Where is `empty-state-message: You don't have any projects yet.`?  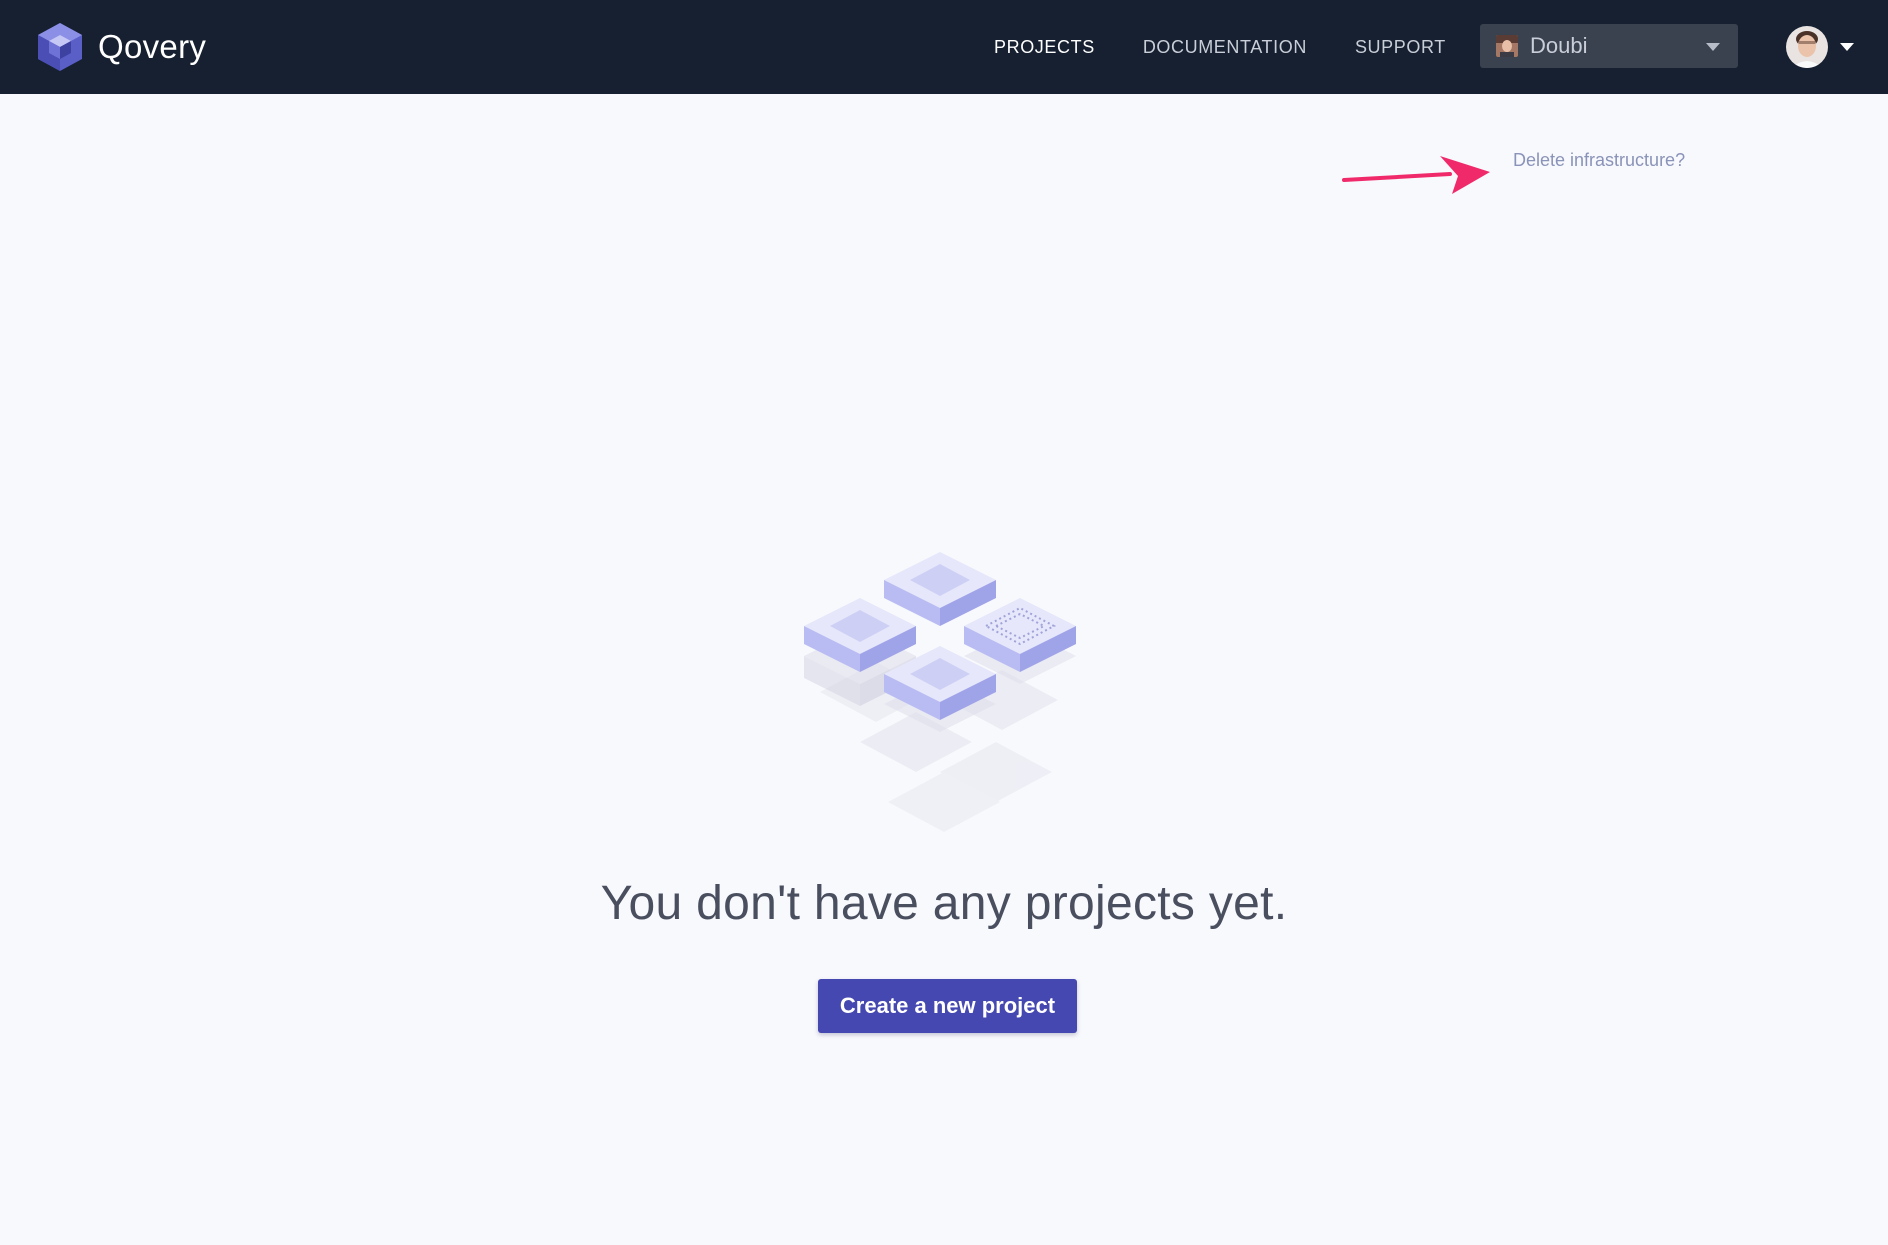
empty-state-message: You don't have any projects yet. is located at coordinates (944, 903).